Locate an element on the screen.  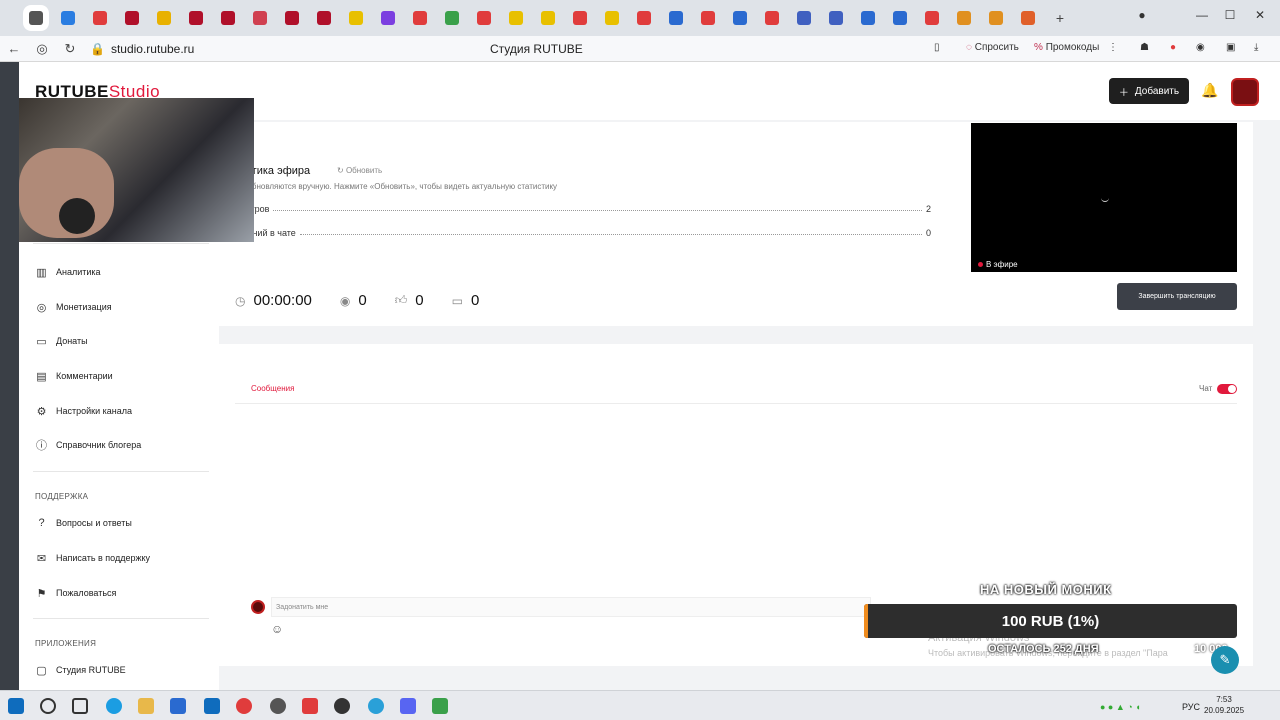
sidebar-item-write-support: ✉ Написать в поддержку is located at coordinates (92, 558).